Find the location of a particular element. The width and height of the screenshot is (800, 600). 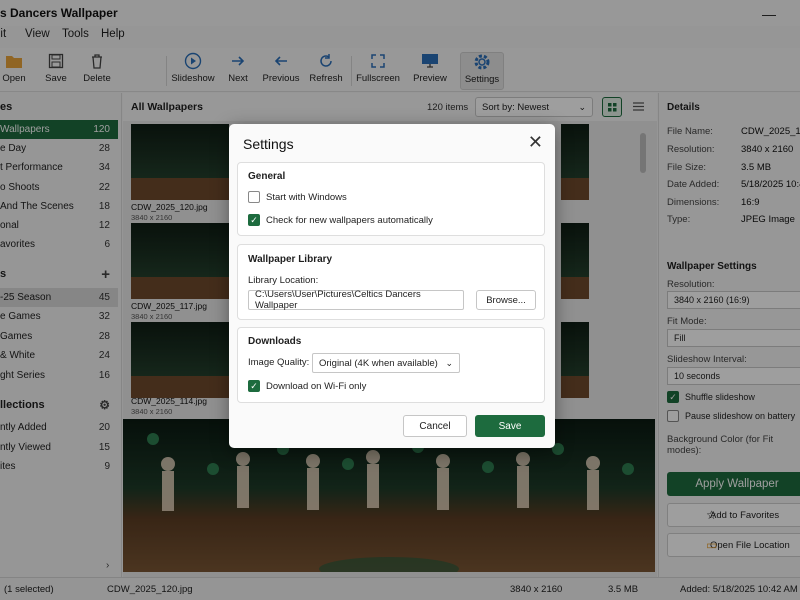

image-quality-select: Original (4K when available) ⌄ is located at coordinates (386, 363).